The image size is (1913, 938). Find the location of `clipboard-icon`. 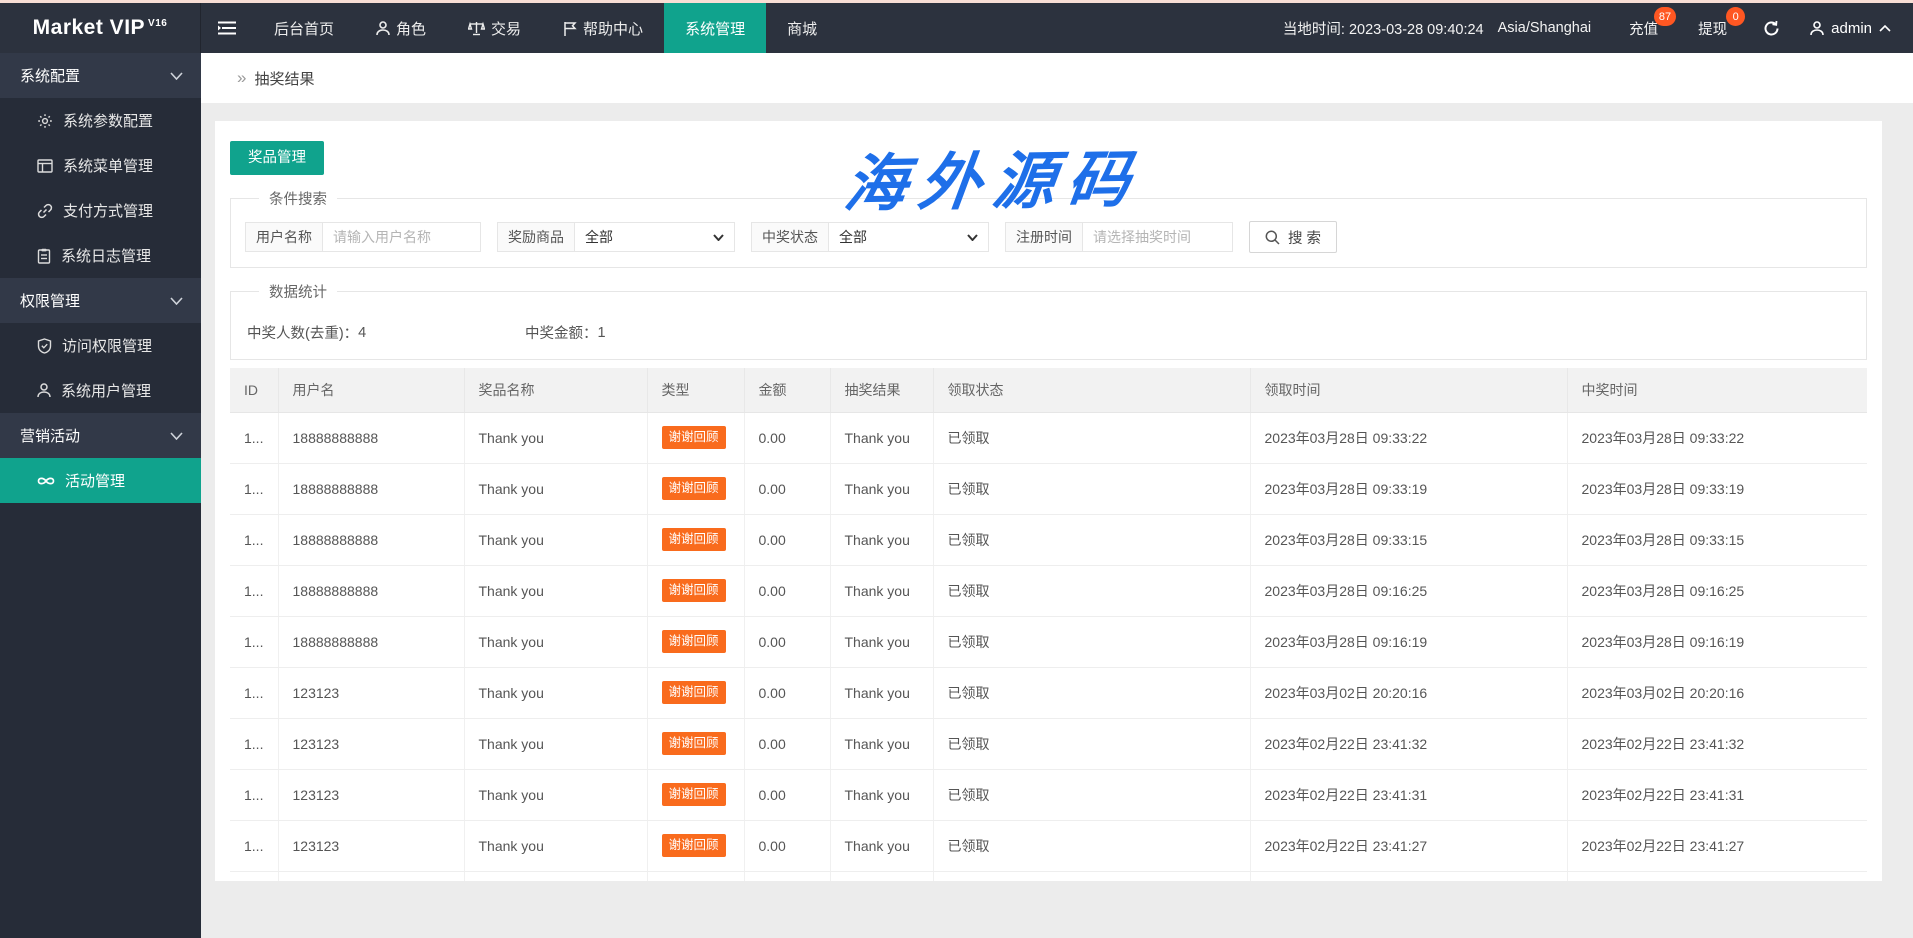

clipboard-icon is located at coordinates (44, 256).